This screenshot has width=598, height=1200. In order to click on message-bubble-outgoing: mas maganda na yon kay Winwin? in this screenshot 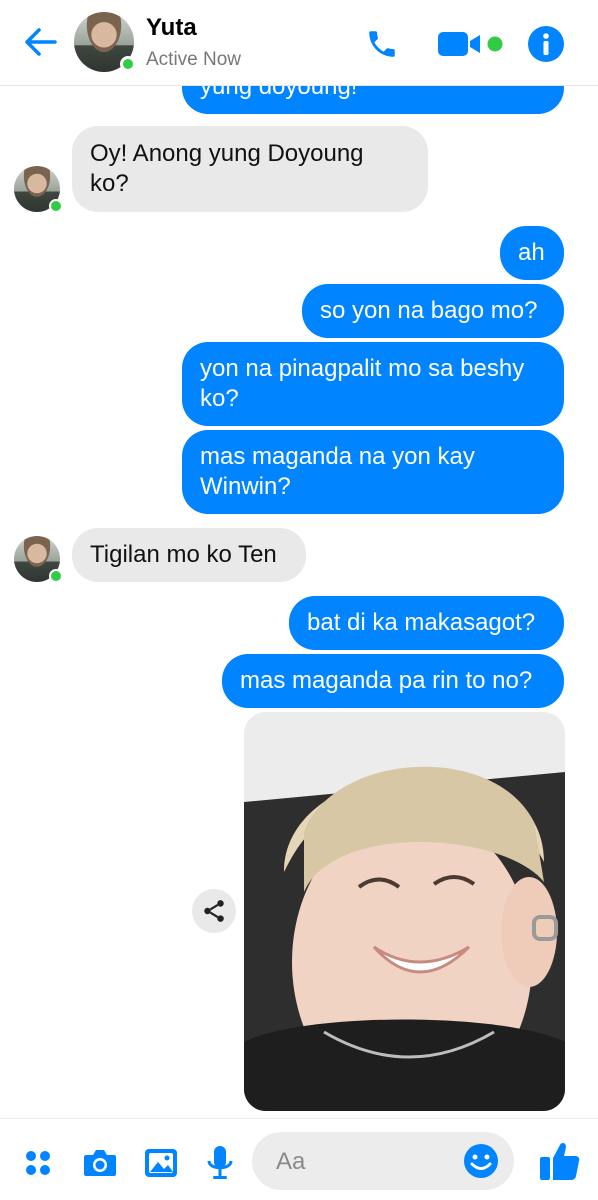, I will do `click(373, 472)`.